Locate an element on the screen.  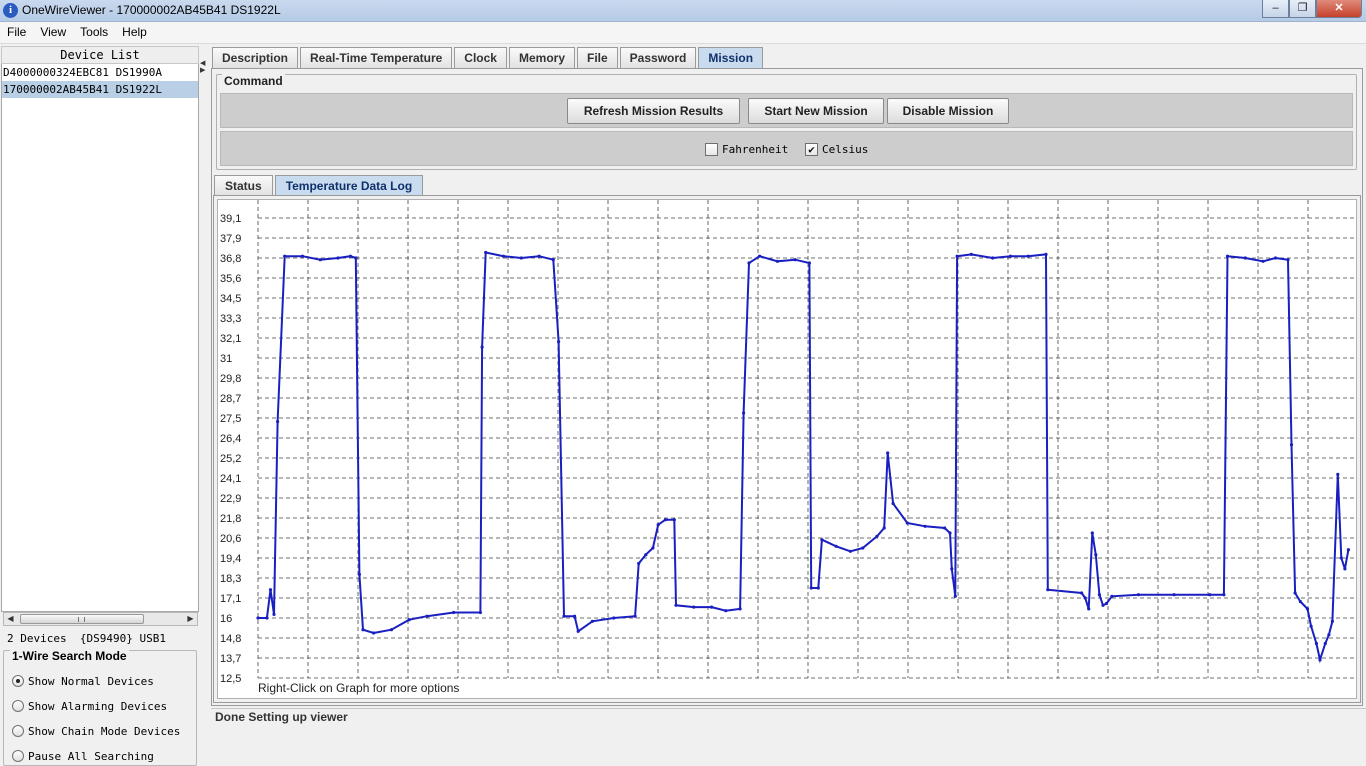
menu-tools: Tools is located at coordinates (94, 32).